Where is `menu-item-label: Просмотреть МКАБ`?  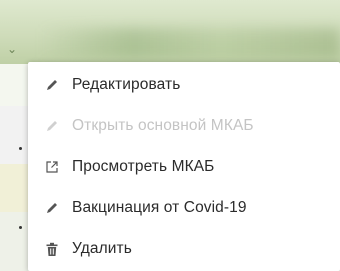
menu-item-label: Просмотреть МКАБ is located at coordinates (143, 166).